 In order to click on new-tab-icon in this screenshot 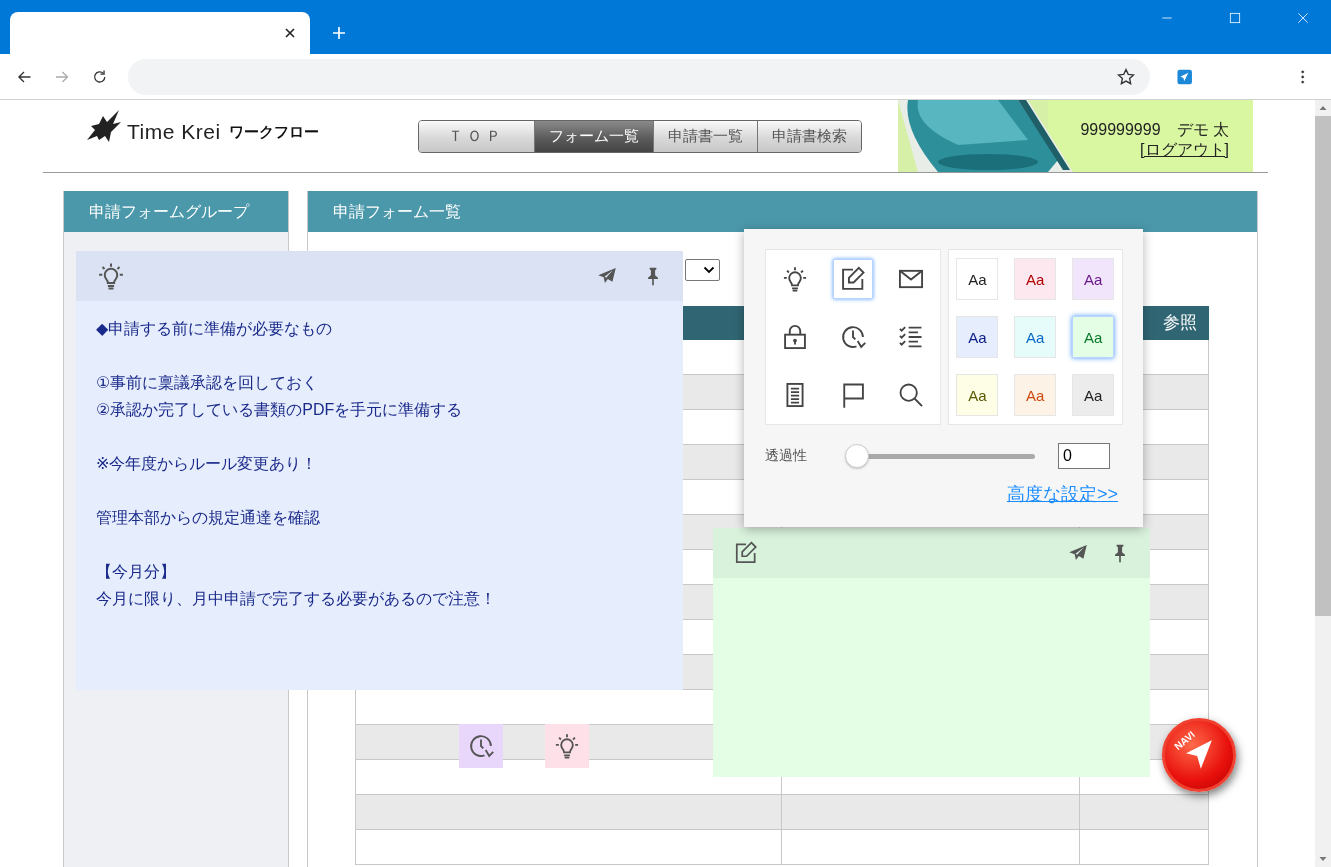, I will do `click(339, 33)`.